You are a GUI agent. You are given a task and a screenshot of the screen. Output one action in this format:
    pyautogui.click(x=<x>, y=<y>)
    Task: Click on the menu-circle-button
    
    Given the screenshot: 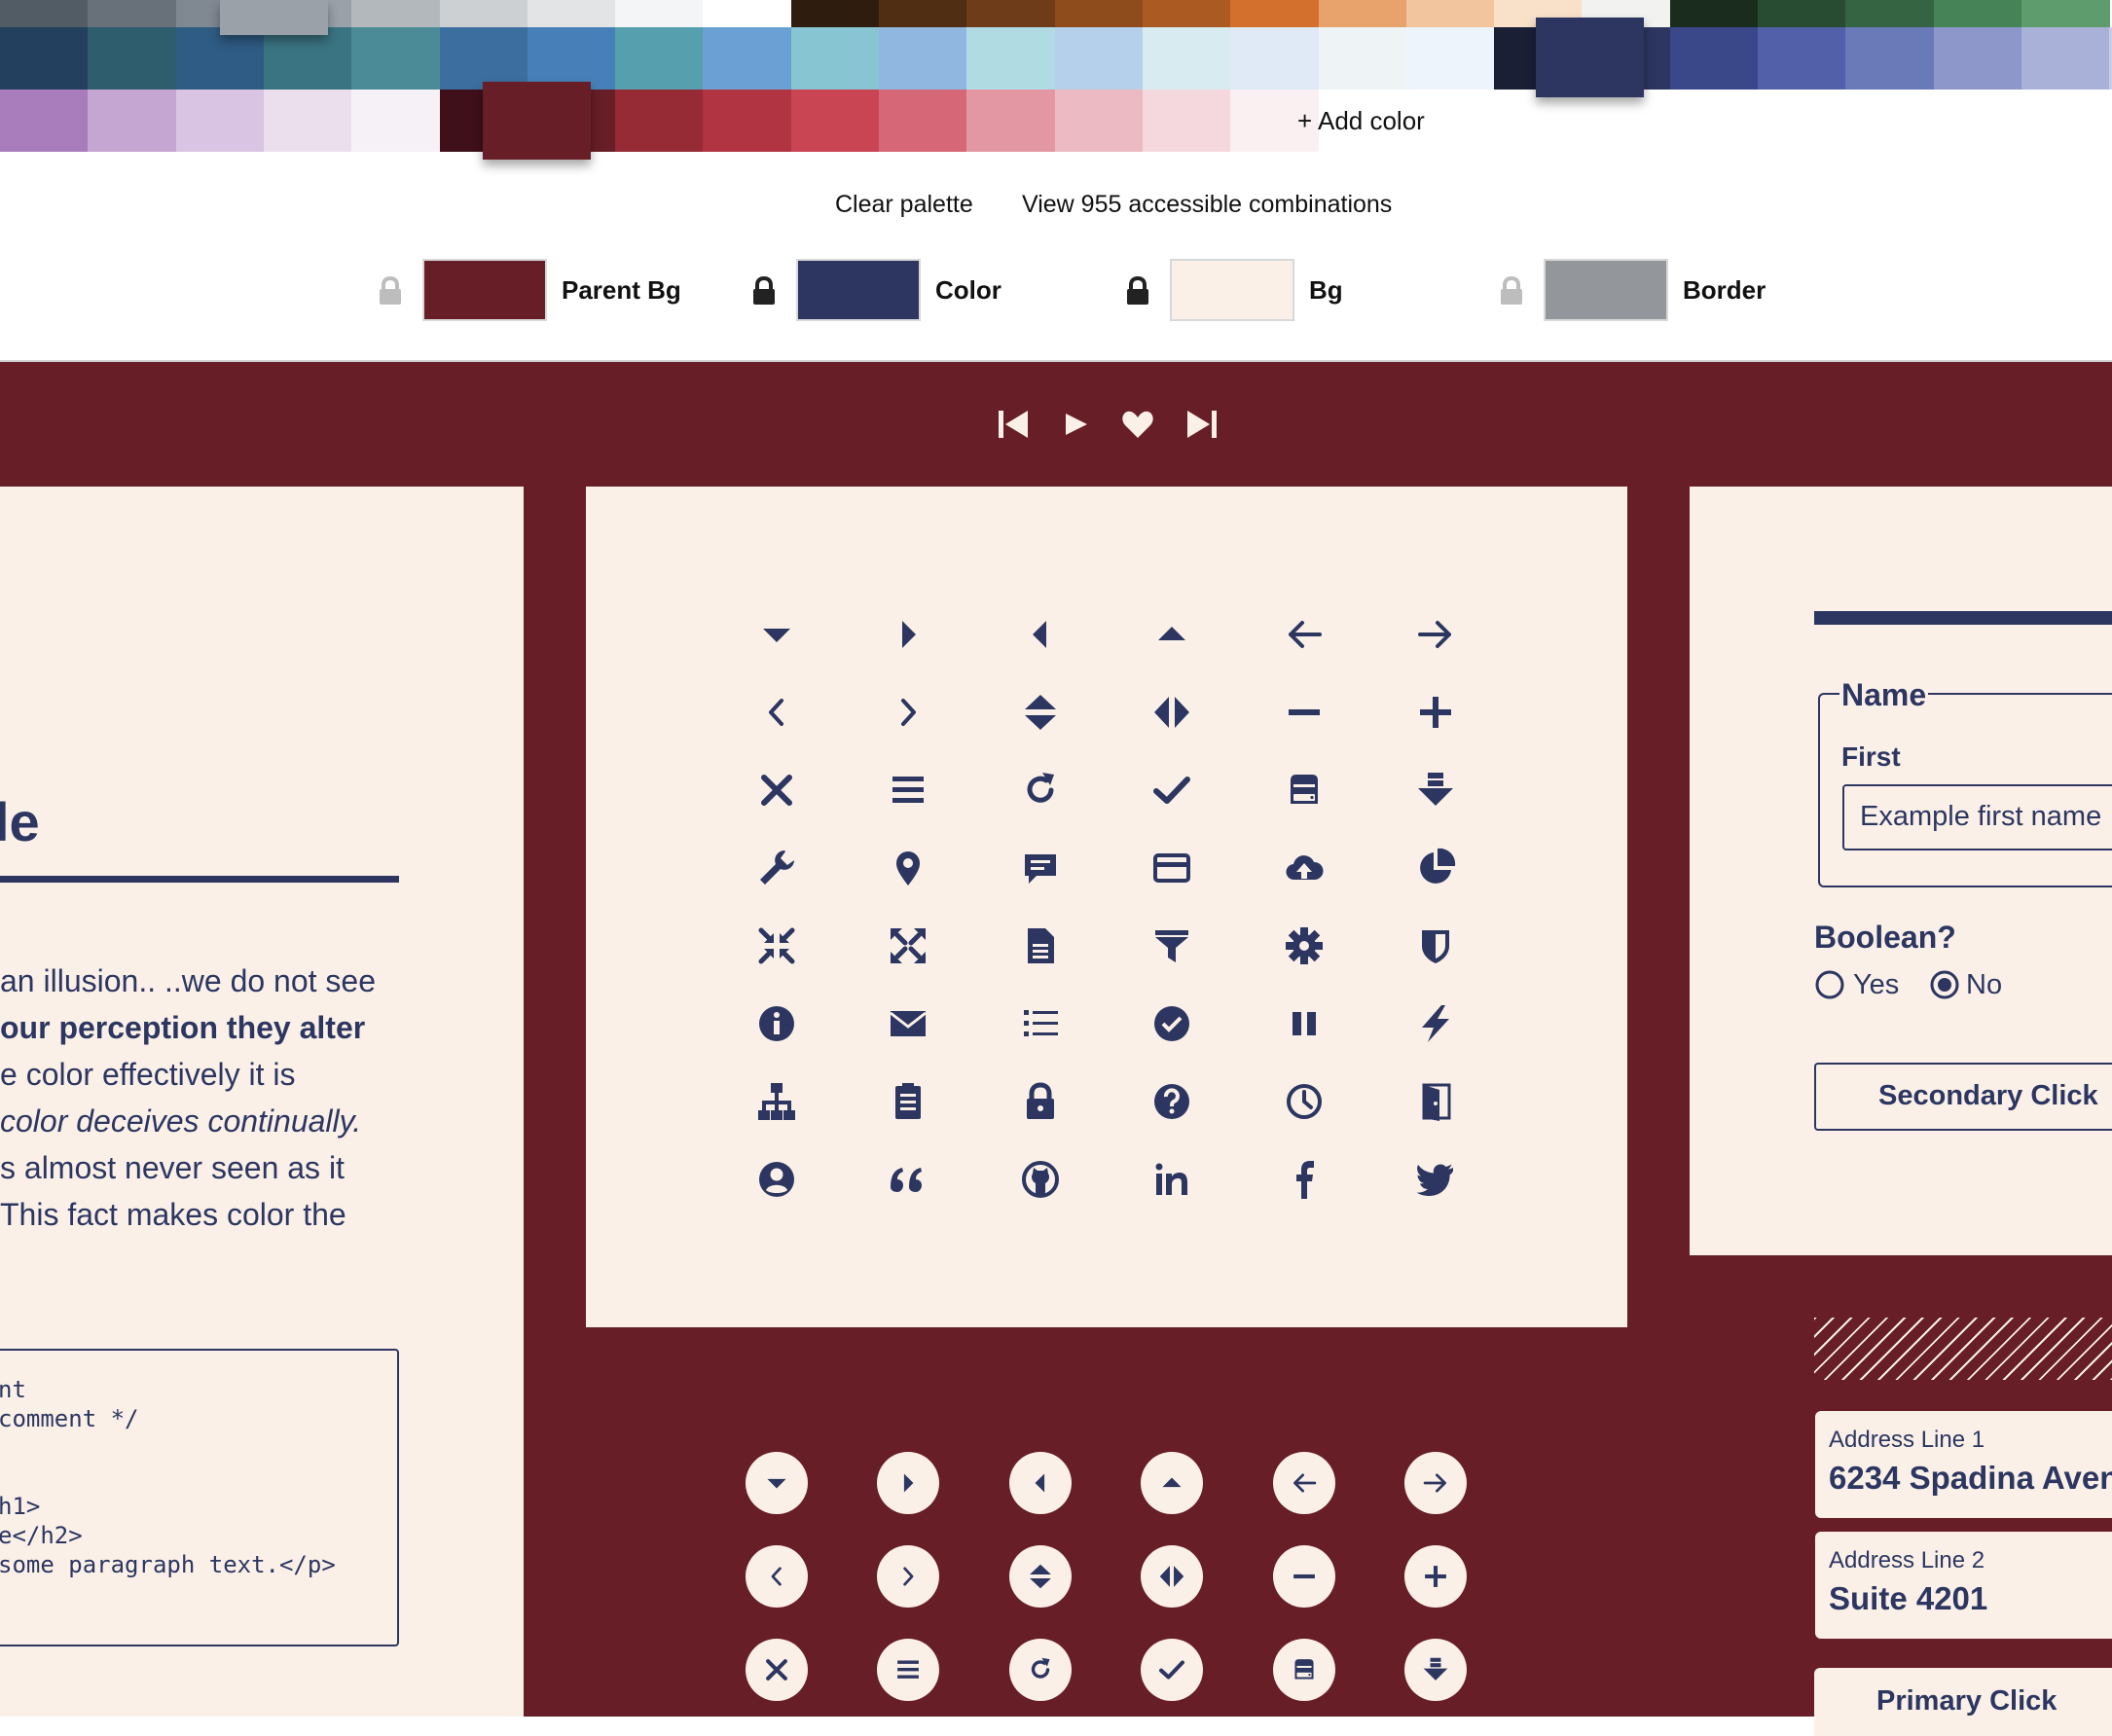 What is the action you would take?
    pyautogui.click(x=908, y=1670)
    